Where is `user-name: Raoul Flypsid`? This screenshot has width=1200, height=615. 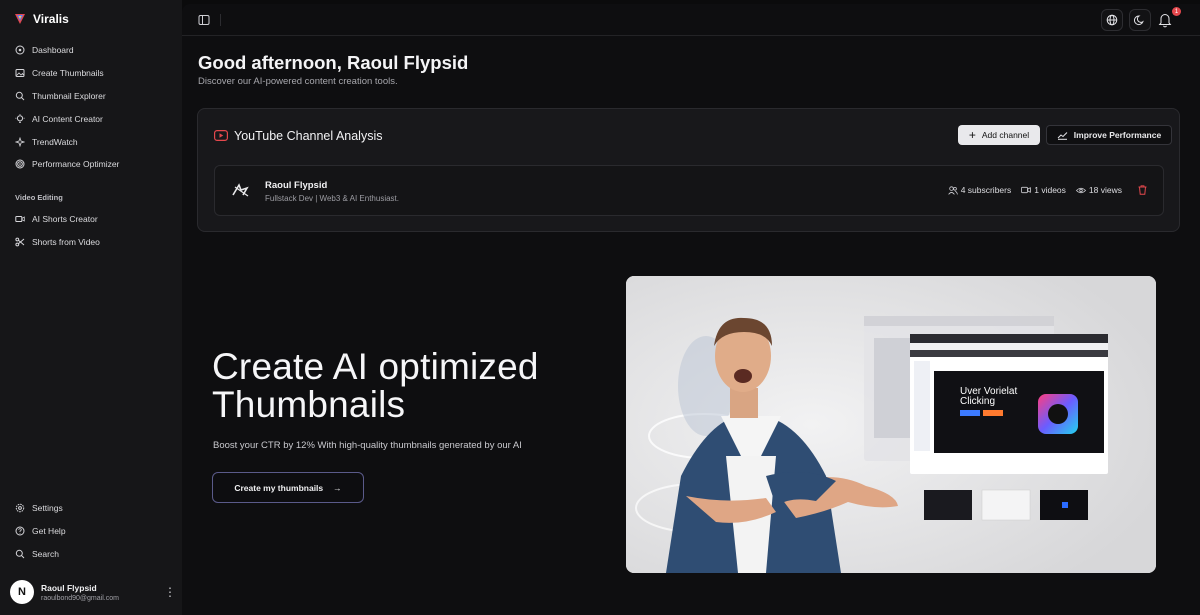 user-name: Raoul Flypsid is located at coordinates (69, 587).